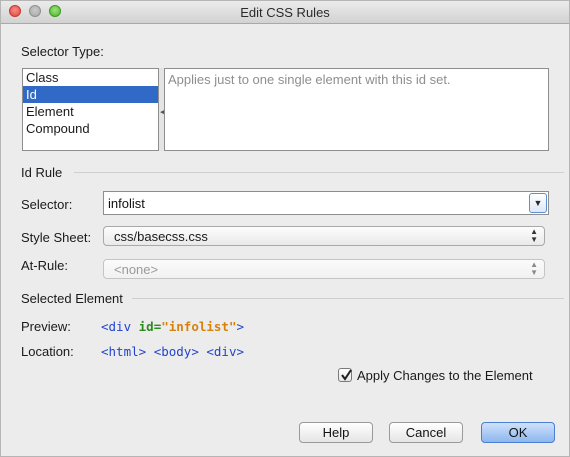  What do you see at coordinates (42, 172) in the screenshot?
I see `id-rule-heading: Id Rule` at bounding box center [42, 172].